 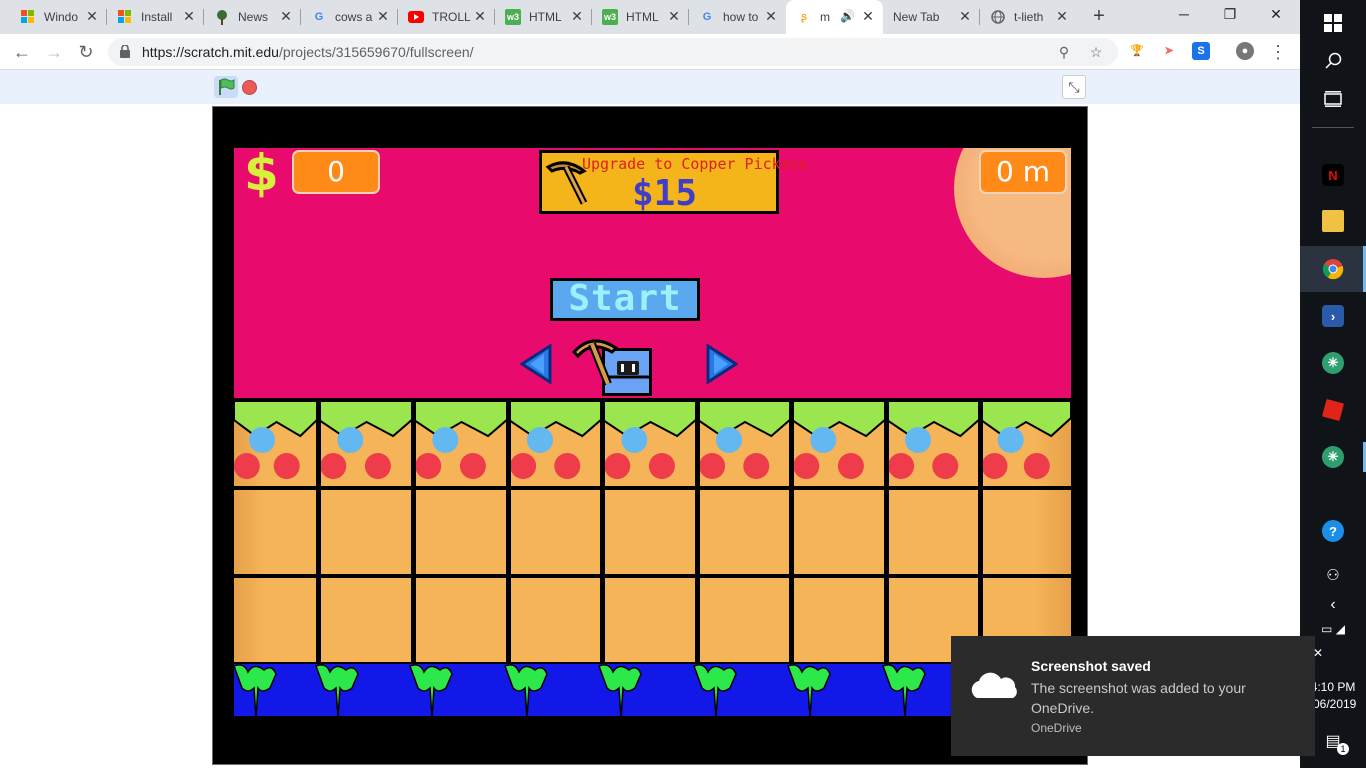 I want to click on minimize-button: ─, so click(x=1184, y=15).